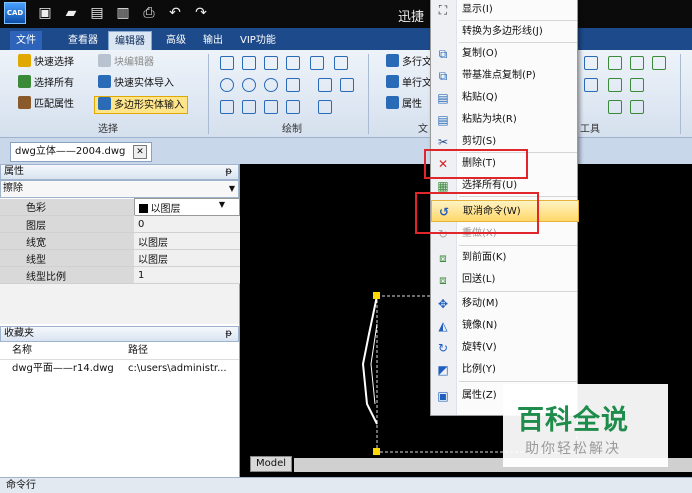 This screenshot has height=493, width=692. I want to click on attribute-button: 属性, so click(404, 105).